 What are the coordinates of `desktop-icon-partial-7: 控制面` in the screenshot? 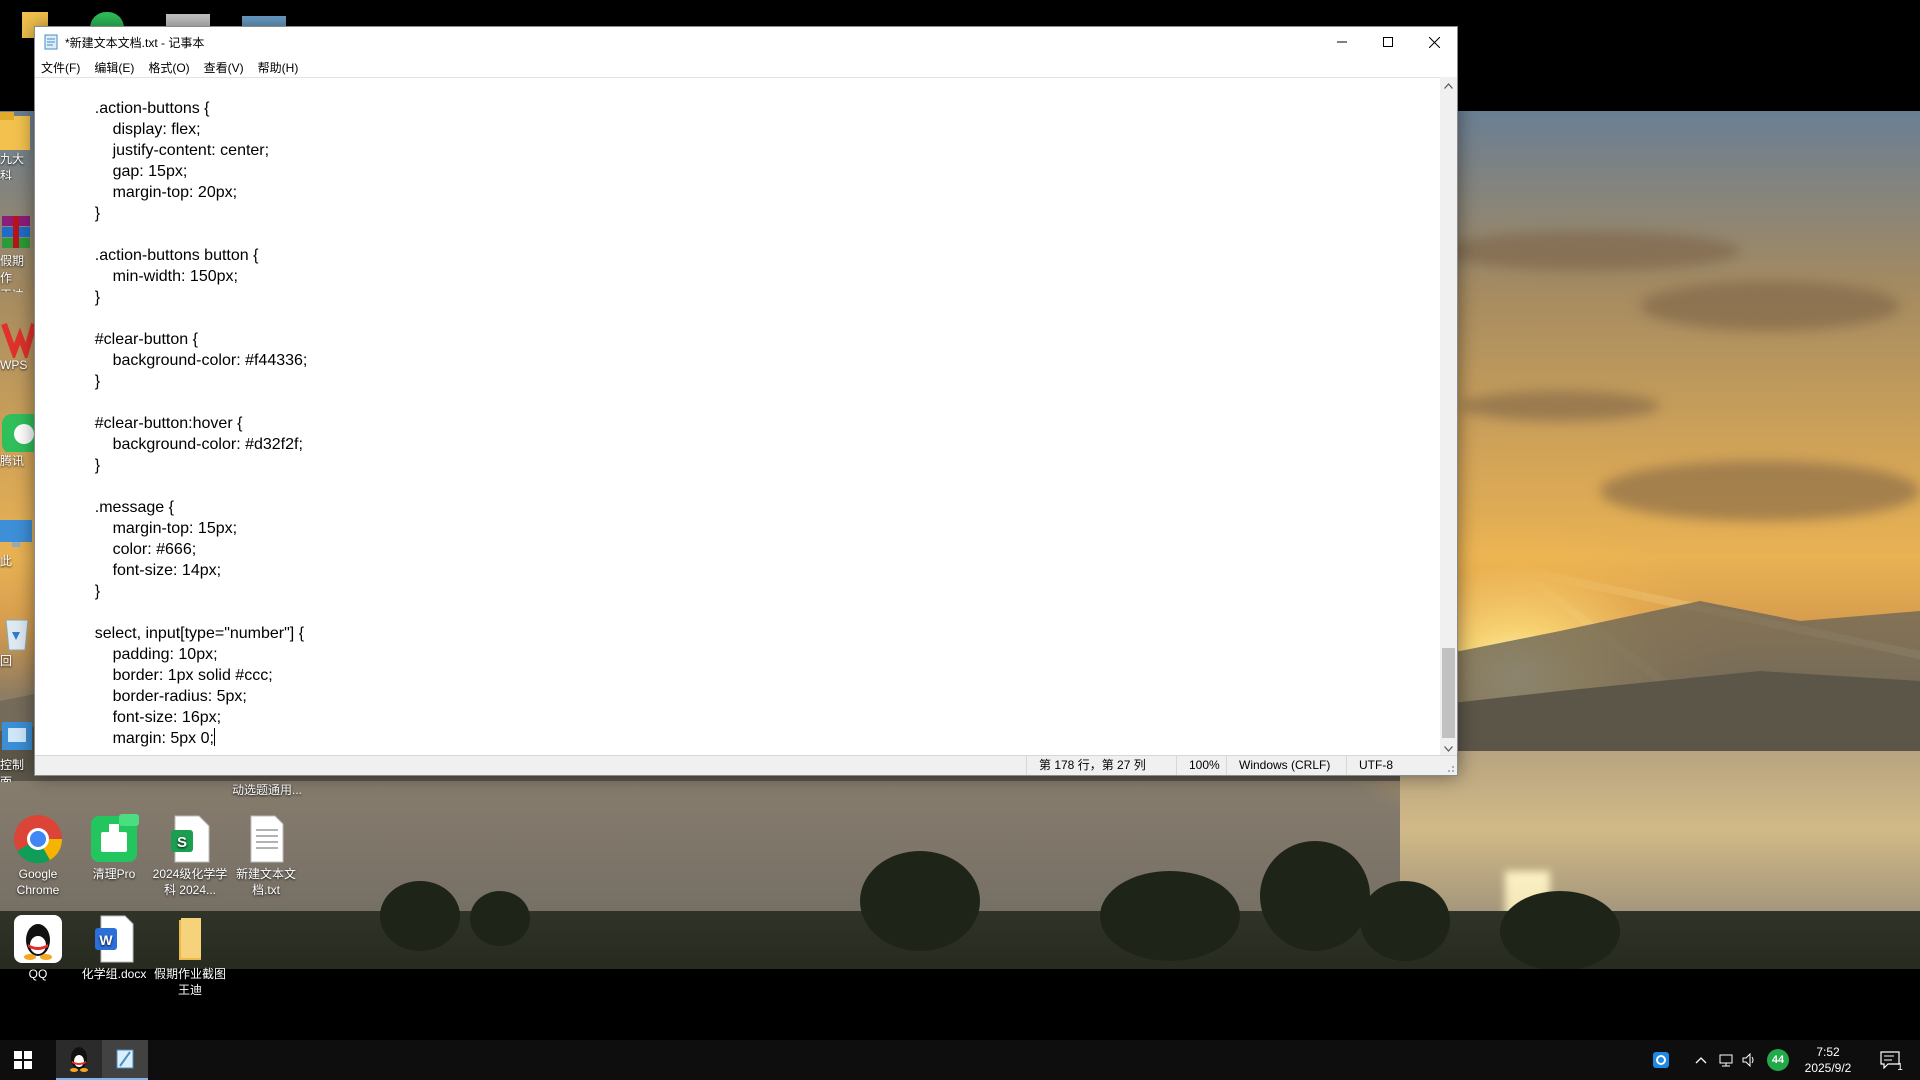 It's located at (17, 750).